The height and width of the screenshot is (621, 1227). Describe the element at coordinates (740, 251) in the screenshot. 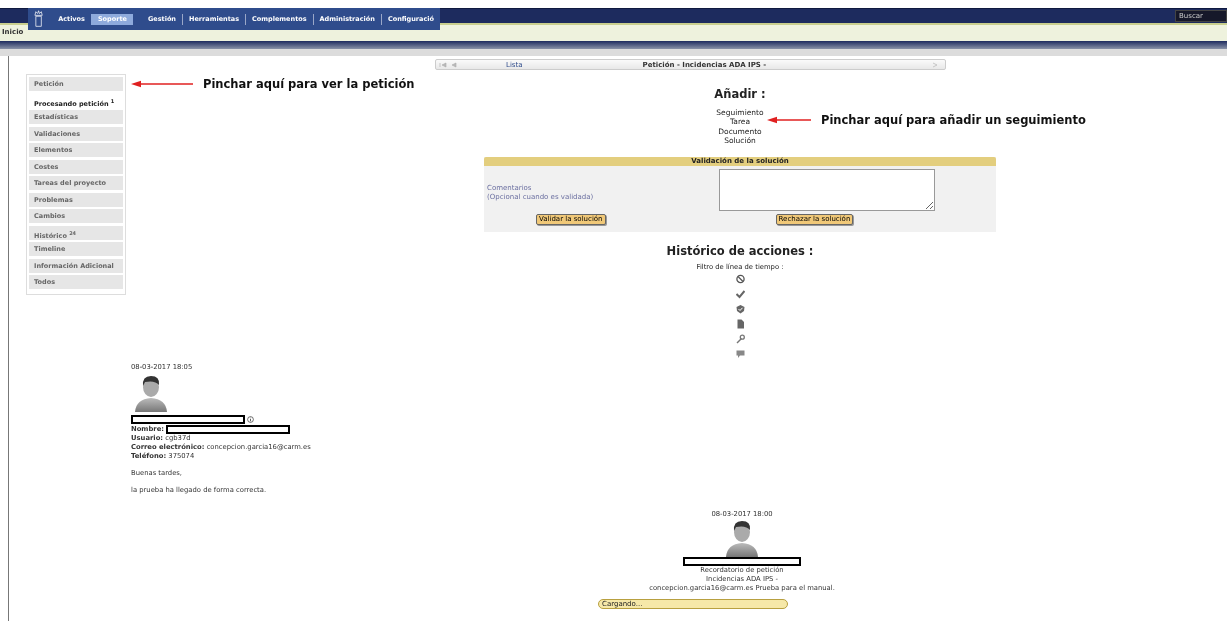

I see `history-heading: Histórico de acciones :` at that location.